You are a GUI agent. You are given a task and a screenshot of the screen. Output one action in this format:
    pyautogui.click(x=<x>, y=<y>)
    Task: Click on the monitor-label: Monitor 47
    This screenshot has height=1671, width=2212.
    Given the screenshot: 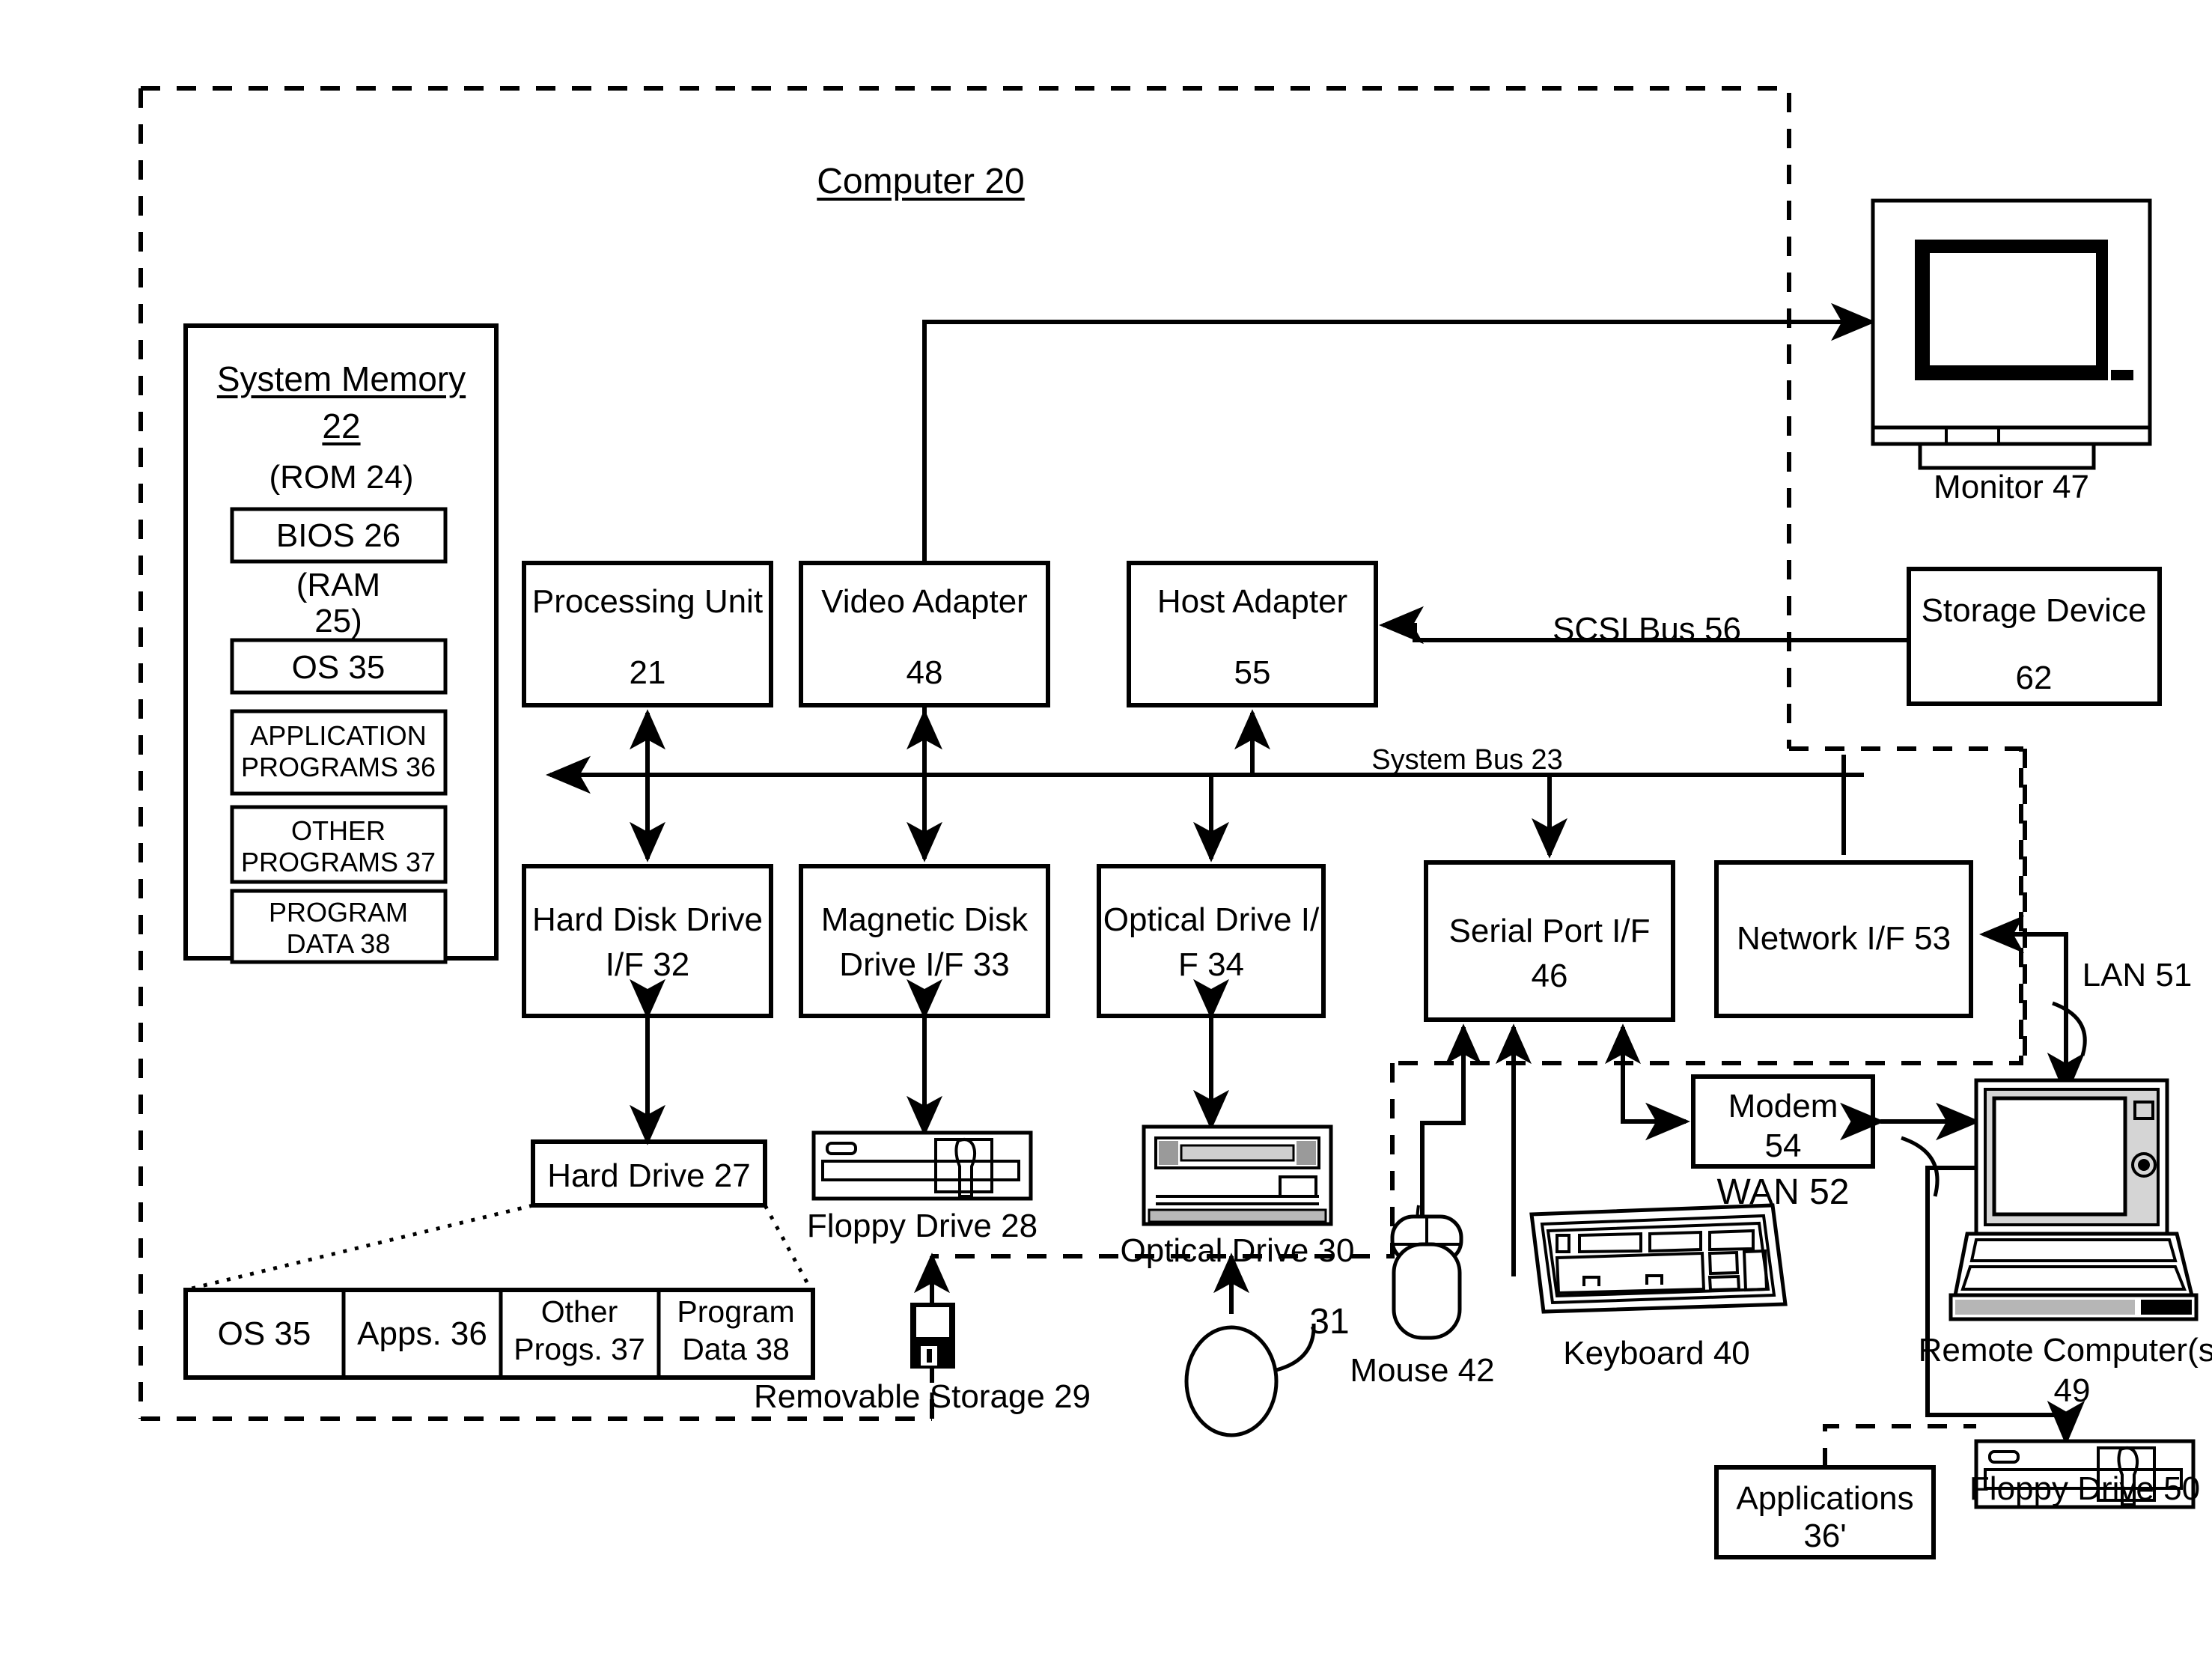 What is the action you would take?
    pyautogui.click(x=2011, y=487)
    